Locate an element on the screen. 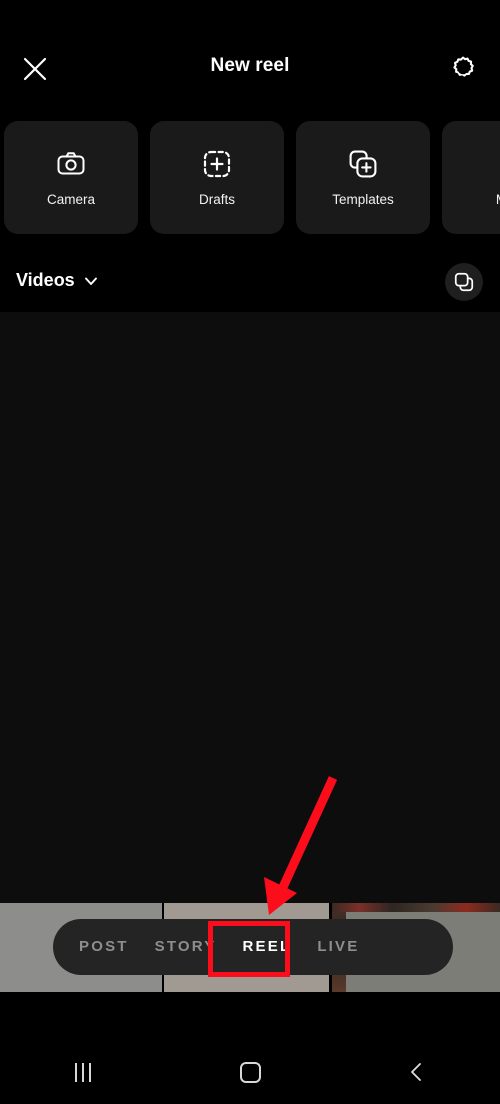 This screenshot has width=500, height=1104. card-made-for-you: Mad is located at coordinates (471, 177).